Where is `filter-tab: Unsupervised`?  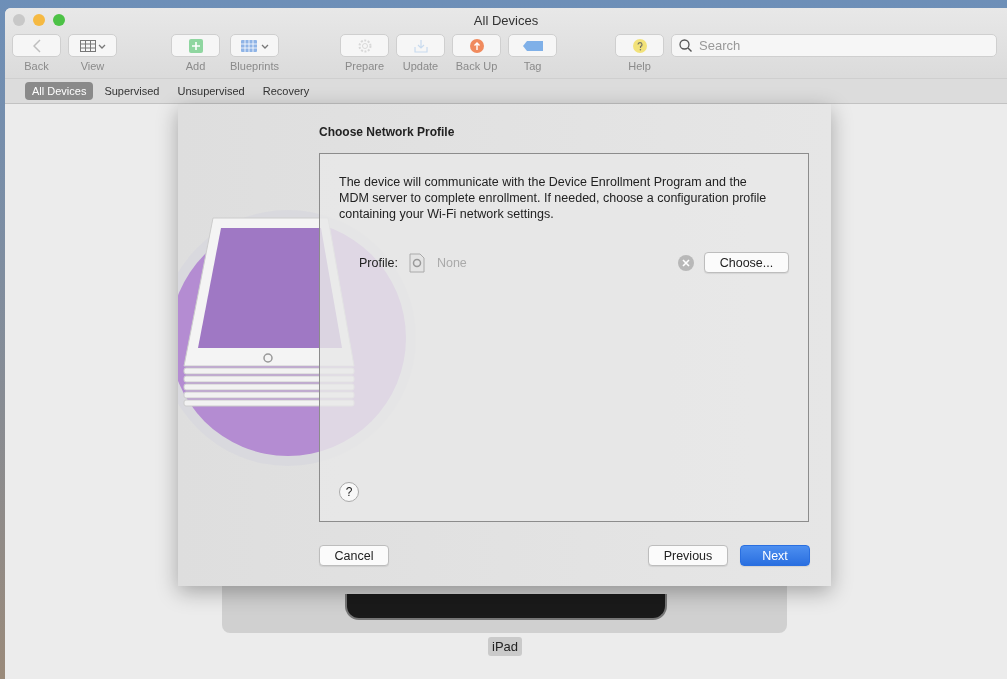
filter-tab: Unsupervised is located at coordinates (211, 91).